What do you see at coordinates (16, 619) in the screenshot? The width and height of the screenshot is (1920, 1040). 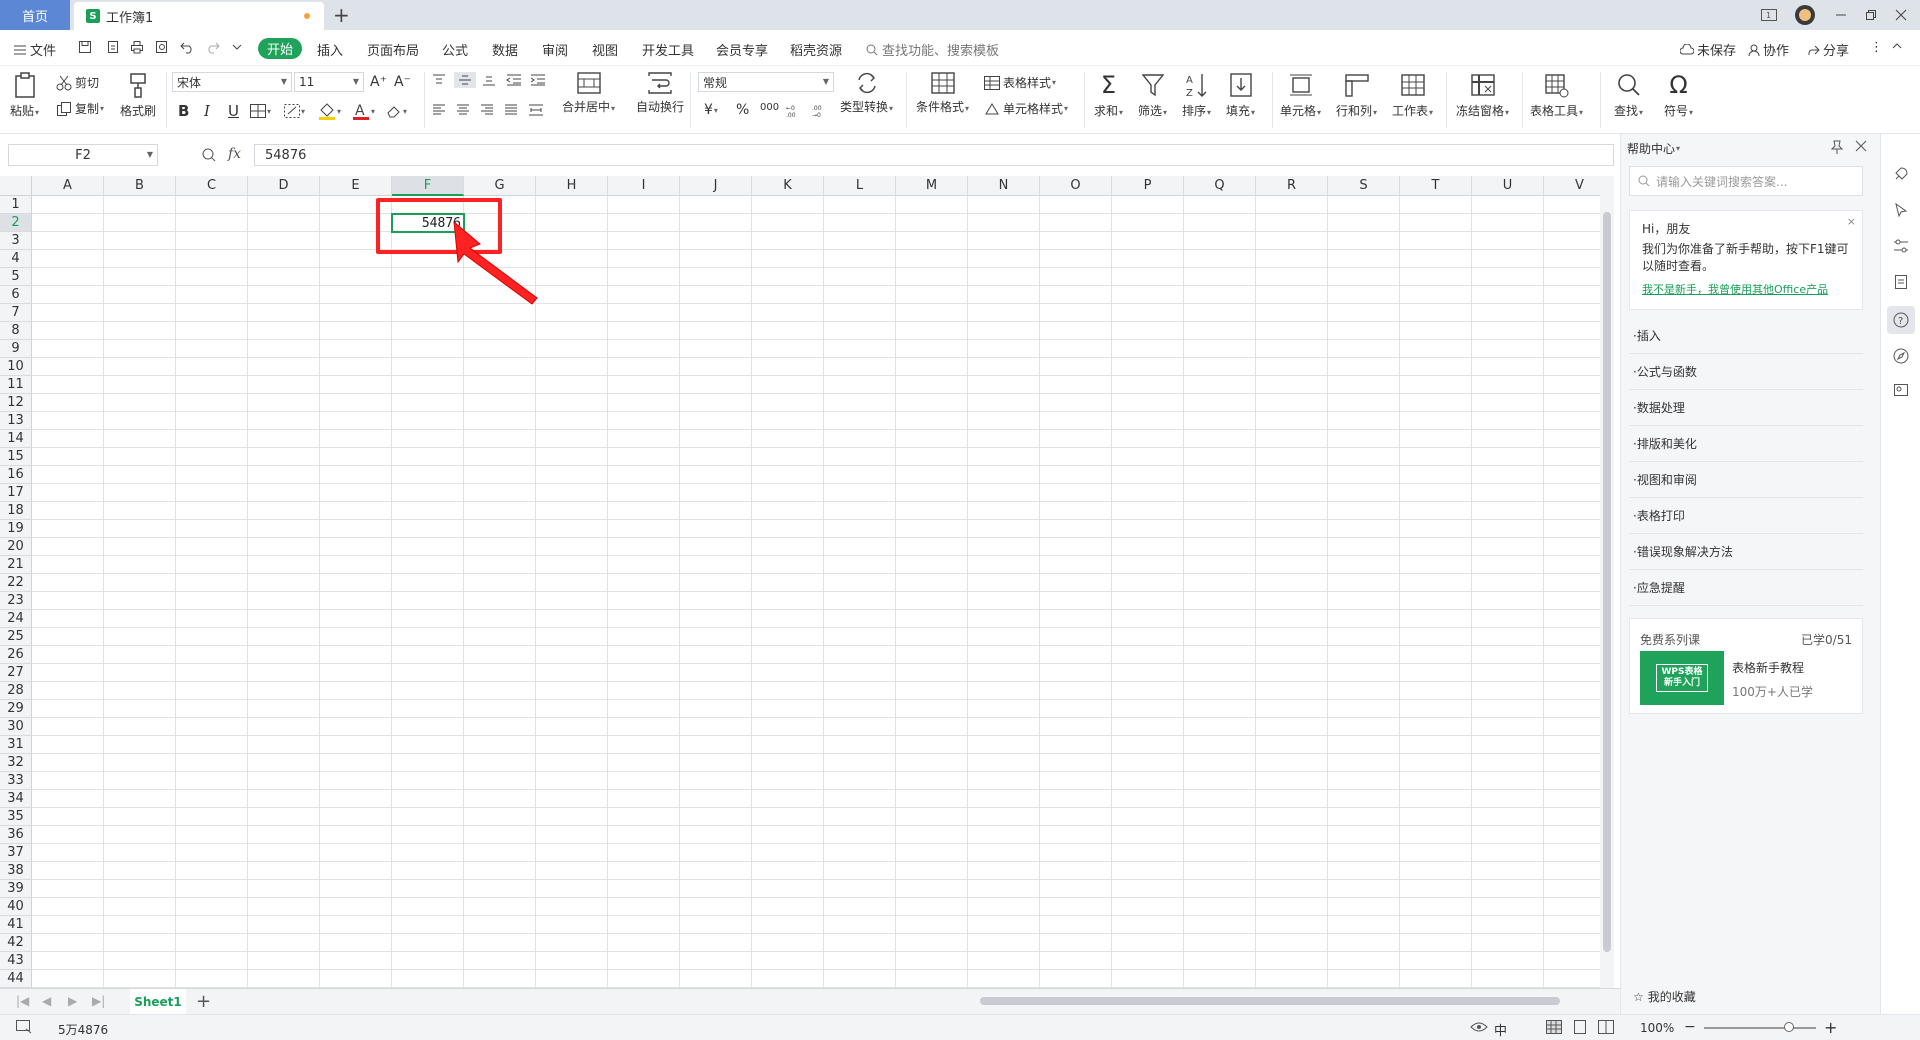 I see `row-header: 24` at bounding box center [16, 619].